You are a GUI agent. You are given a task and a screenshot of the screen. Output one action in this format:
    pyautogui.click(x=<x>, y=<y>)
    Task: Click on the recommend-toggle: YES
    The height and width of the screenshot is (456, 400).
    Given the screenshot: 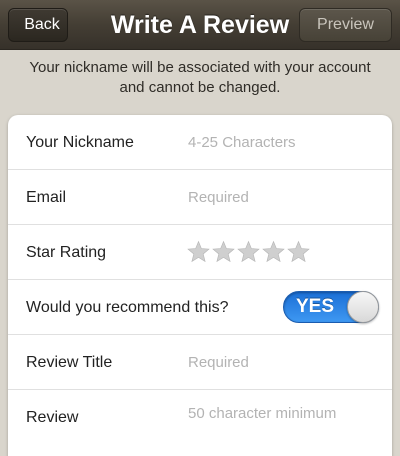 What is the action you would take?
    pyautogui.click(x=331, y=307)
    